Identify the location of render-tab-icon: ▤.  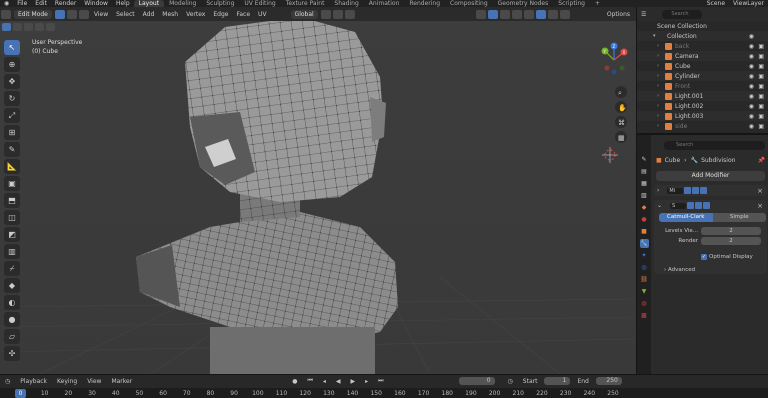
(644, 171).